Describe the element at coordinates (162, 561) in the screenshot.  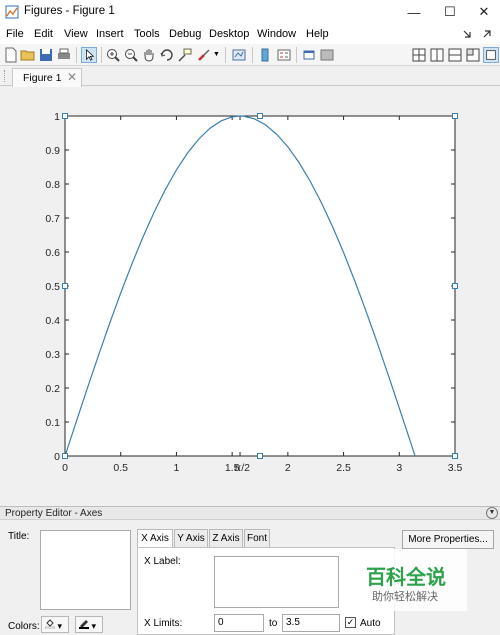
I see `x-label-label: X Label:` at that location.